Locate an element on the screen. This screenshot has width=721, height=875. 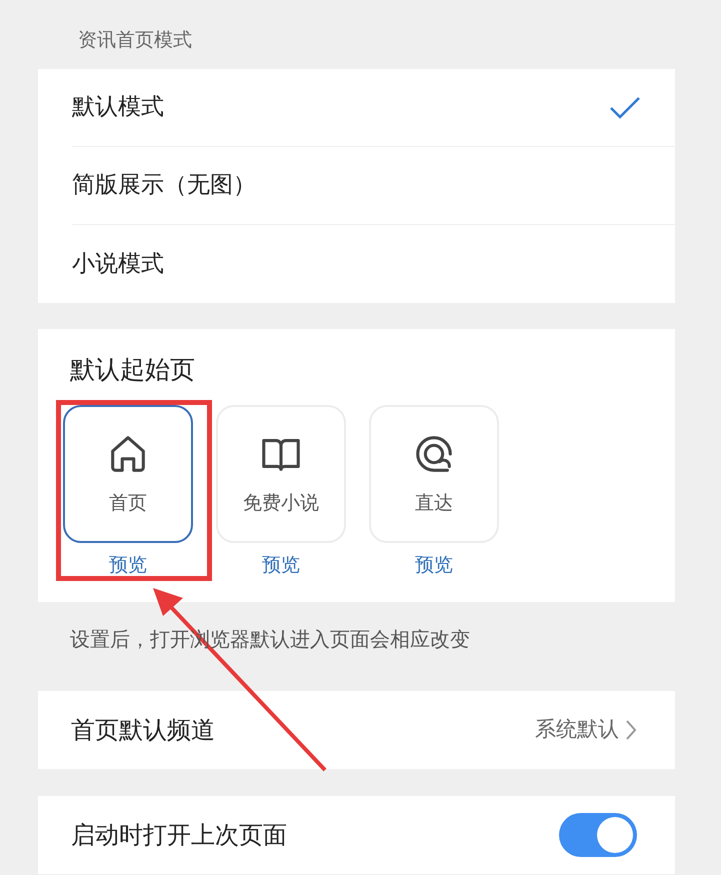
mode-option: 小说模式 is located at coordinates (373, 264).